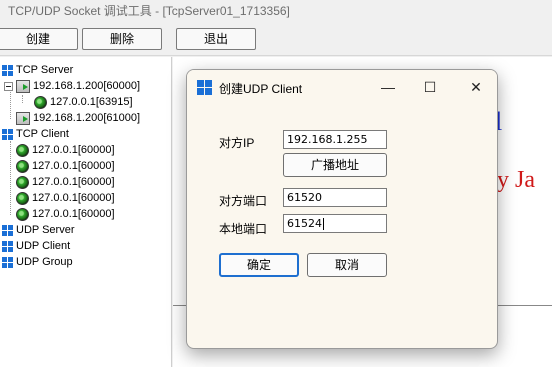  What do you see at coordinates (45, 230) in the screenshot?
I see `tree-label: UDP Server` at bounding box center [45, 230].